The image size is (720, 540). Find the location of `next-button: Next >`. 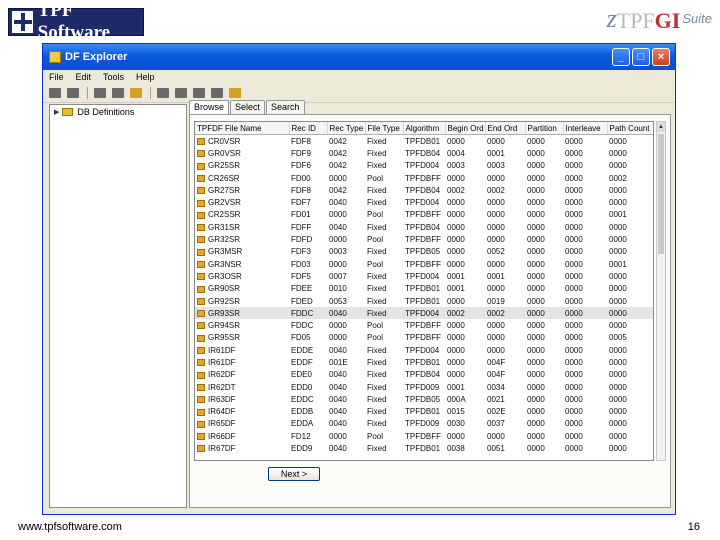

next-button: Next > is located at coordinates (294, 474).